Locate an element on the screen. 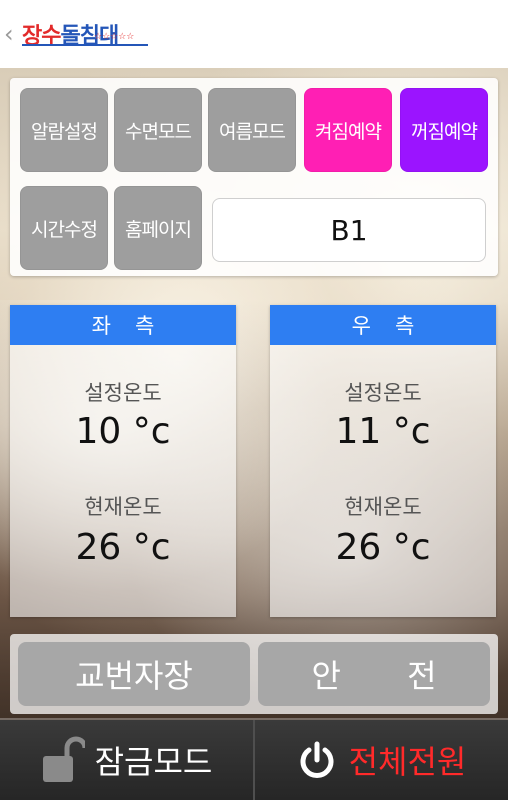 This screenshot has height=800, width=508. left-current-temp-label: 현재온도 is located at coordinates (123, 507).